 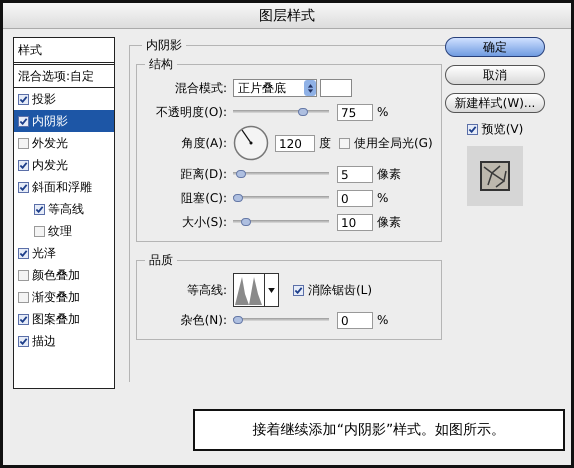 I want to click on checkbox-label: 预览(V), so click(x=503, y=129).